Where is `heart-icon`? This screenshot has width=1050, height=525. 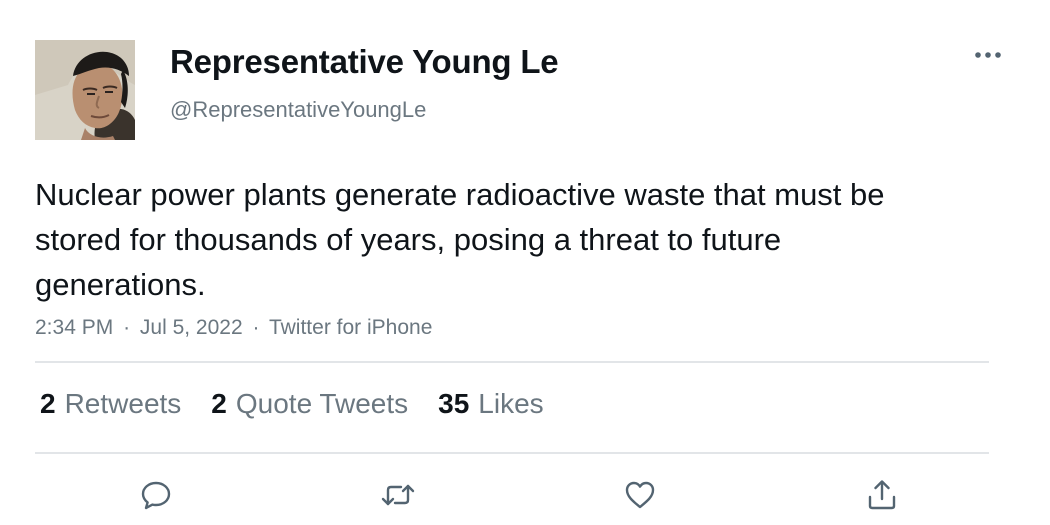
heart-icon is located at coordinates (640, 495).